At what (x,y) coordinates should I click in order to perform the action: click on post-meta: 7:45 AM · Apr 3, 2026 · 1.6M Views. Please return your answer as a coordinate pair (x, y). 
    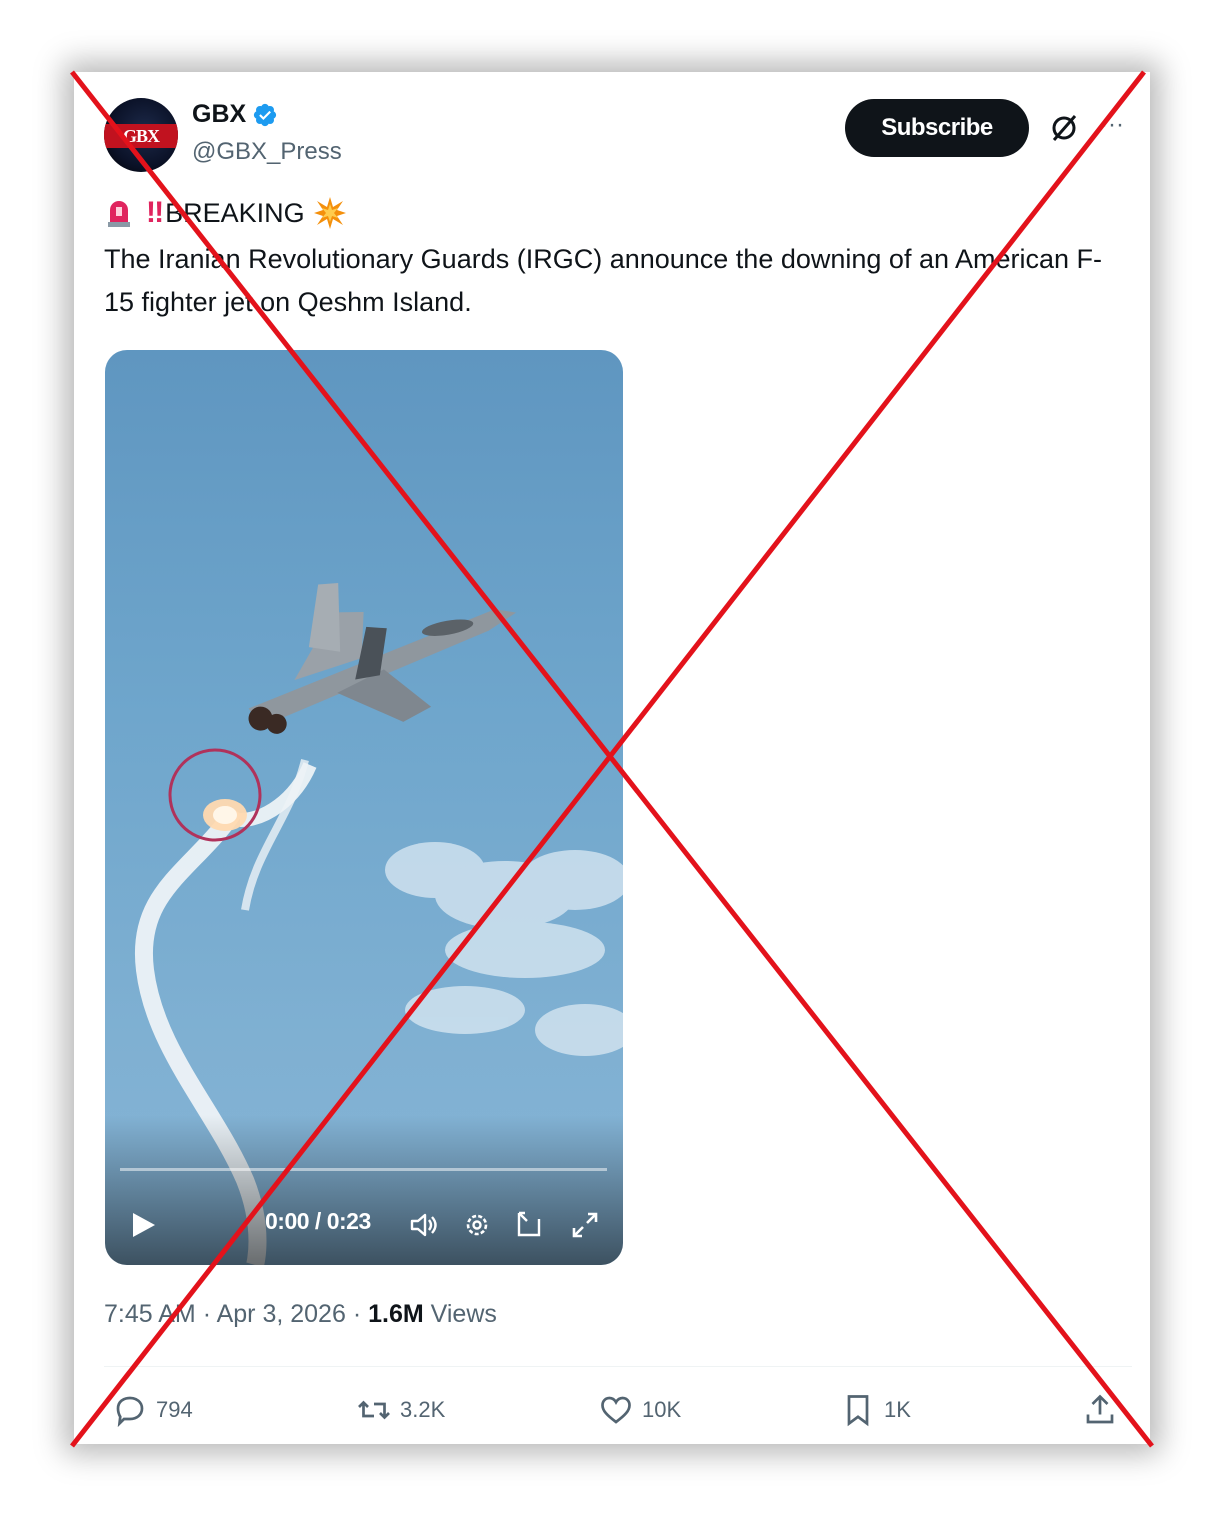
    Looking at the image, I should click on (300, 1314).